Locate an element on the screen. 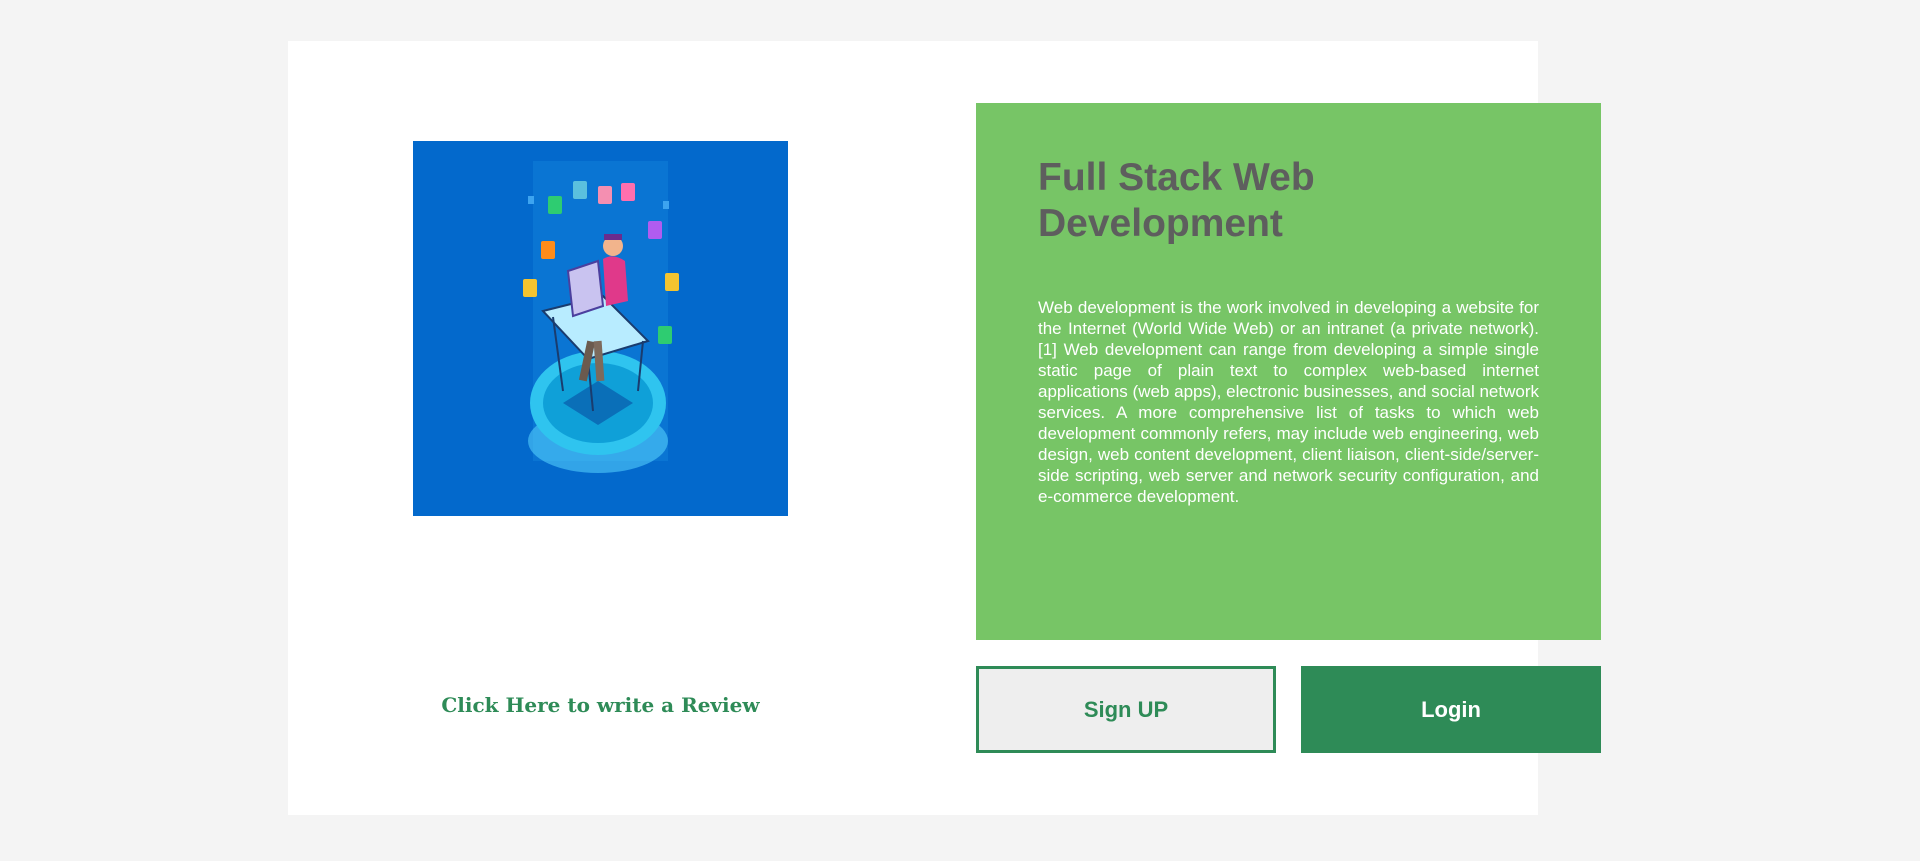 The image size is (1920, 861). course-title: Full Stack Web Development is located at coordinates (1176, 200).